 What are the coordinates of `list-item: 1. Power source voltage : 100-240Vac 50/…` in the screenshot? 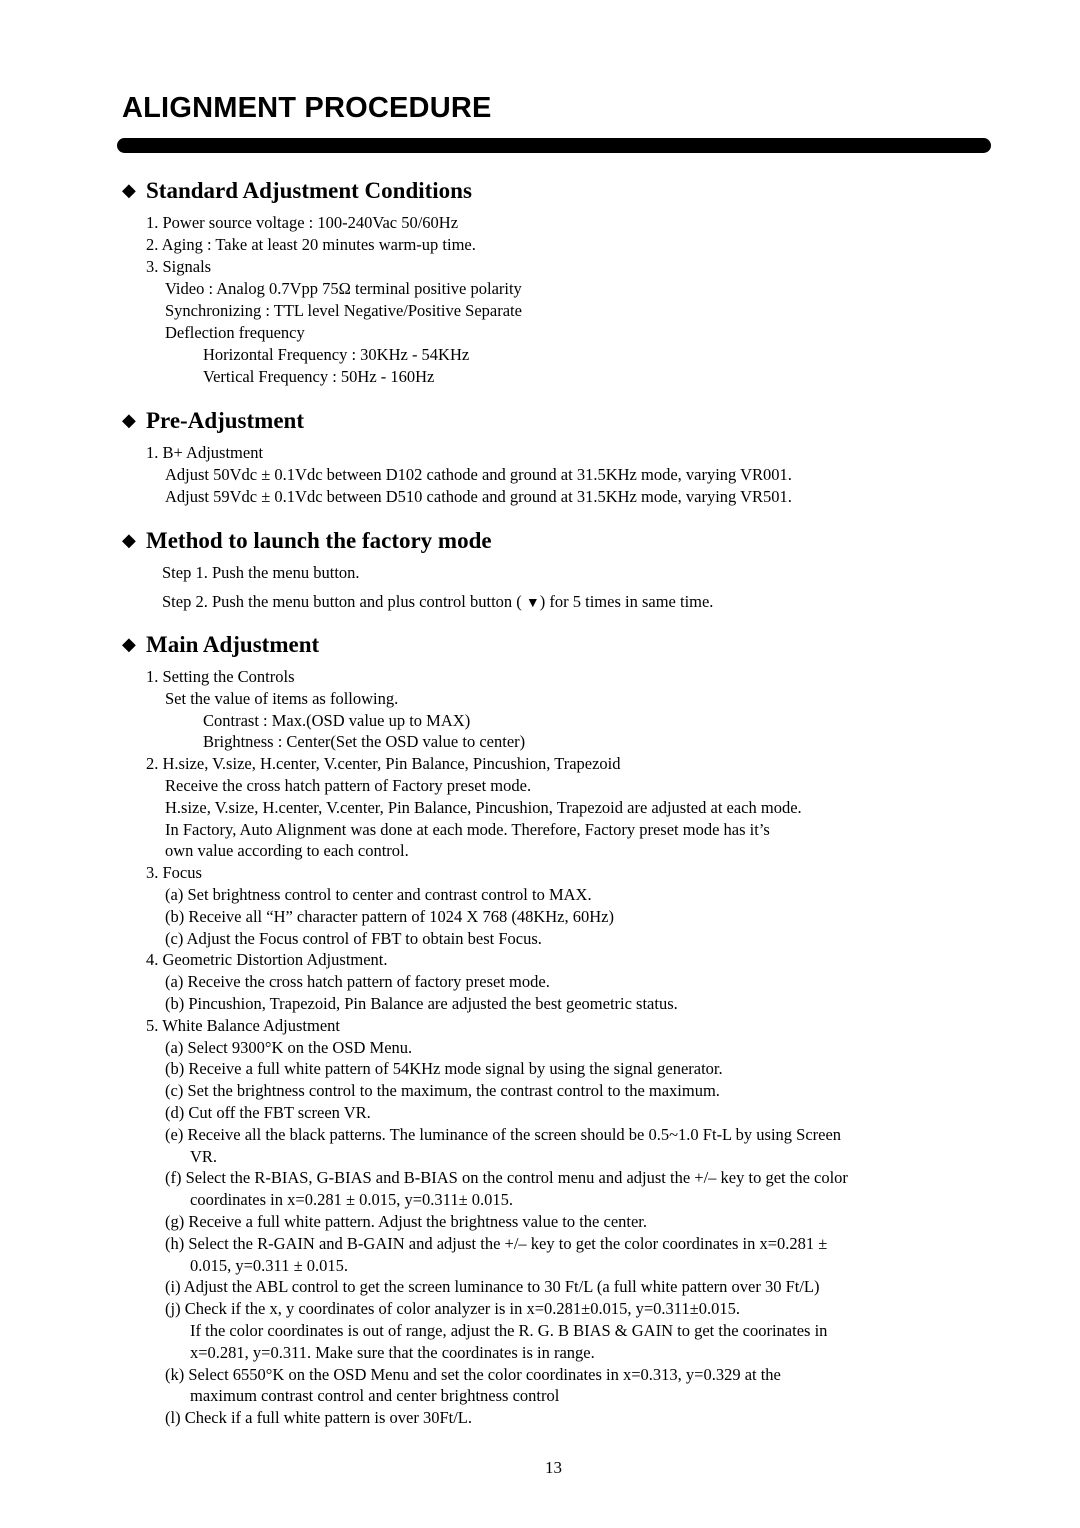 It's located at (302, 222).